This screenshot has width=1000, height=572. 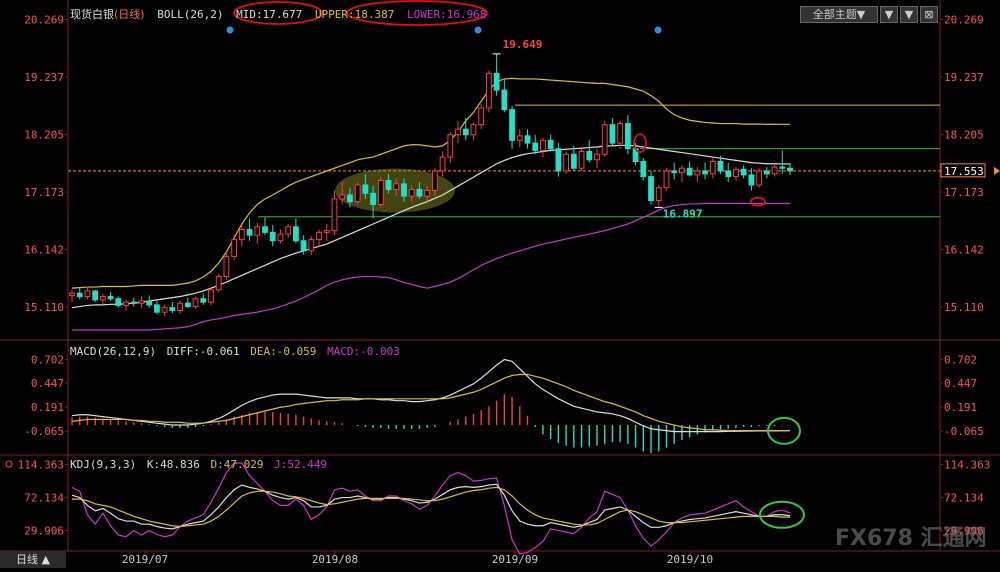 What do you see at coordinates (44, 531) in the screenshot?
I see `kdj-tick-label: 29.906` at bounding box center [44, 531].